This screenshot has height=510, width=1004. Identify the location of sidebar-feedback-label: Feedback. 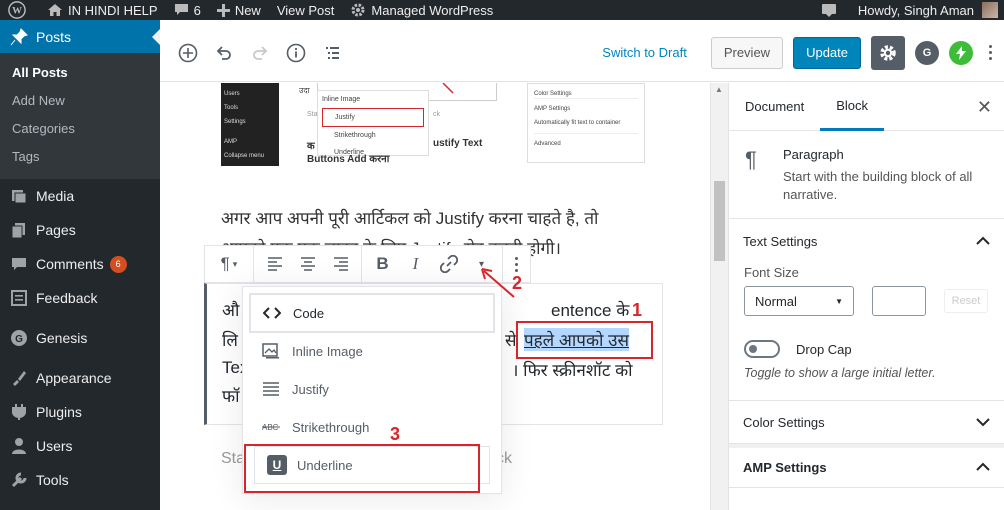
(67, 298).